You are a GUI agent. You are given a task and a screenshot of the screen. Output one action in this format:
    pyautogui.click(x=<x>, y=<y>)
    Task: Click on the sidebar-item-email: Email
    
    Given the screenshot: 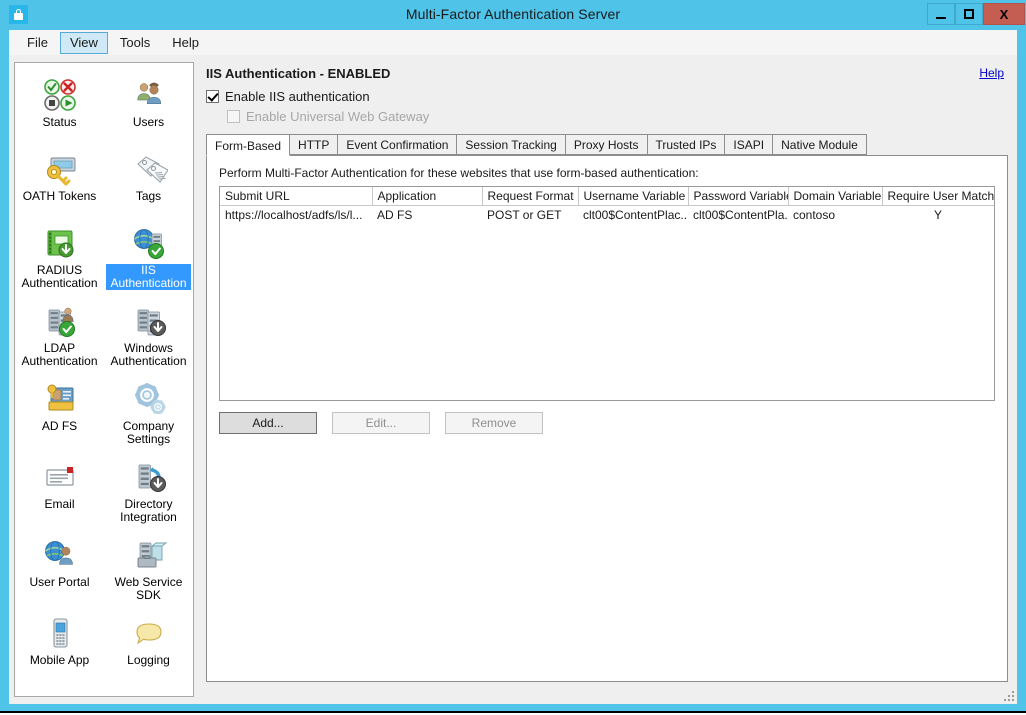 What is the action you would take?
    pyautogui.click(x=59, y=491)
    